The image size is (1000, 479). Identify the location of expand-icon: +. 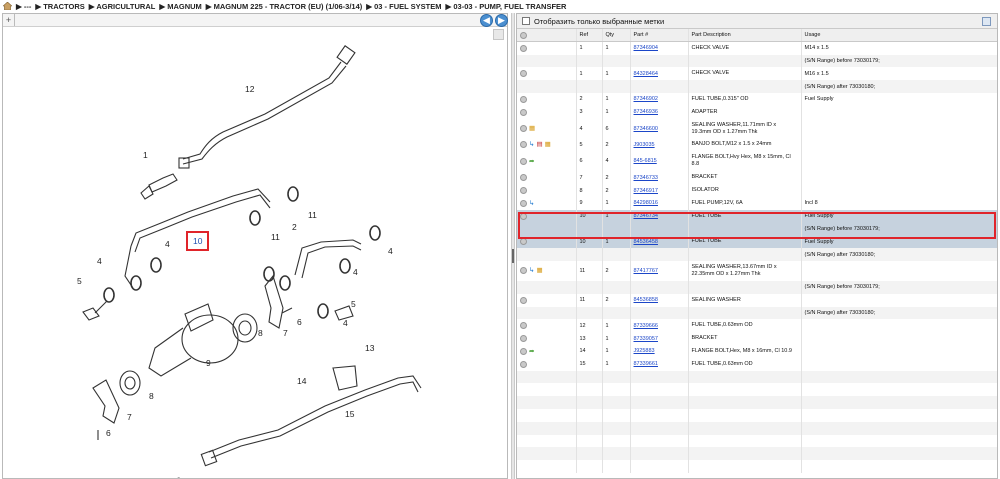
(9, 20).